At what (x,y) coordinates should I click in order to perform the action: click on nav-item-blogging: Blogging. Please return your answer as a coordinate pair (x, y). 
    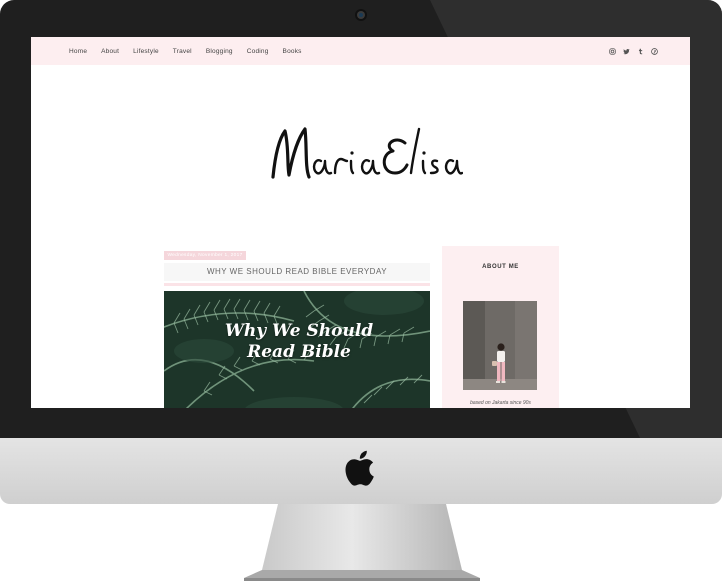
    Looking at the image, I should click on (219, 51).